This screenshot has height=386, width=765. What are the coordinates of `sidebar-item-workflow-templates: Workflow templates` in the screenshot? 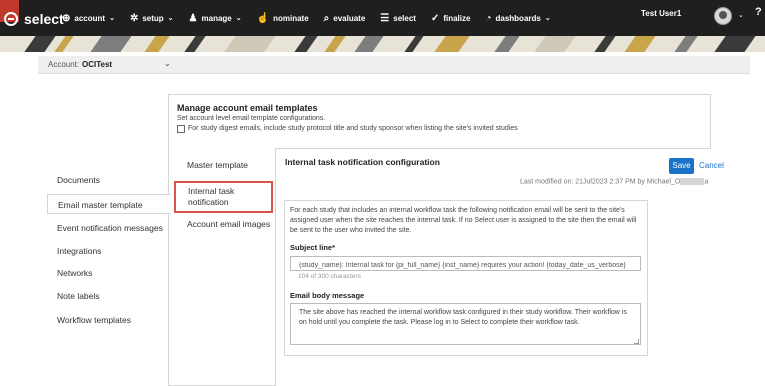 It's located at (109, 320).